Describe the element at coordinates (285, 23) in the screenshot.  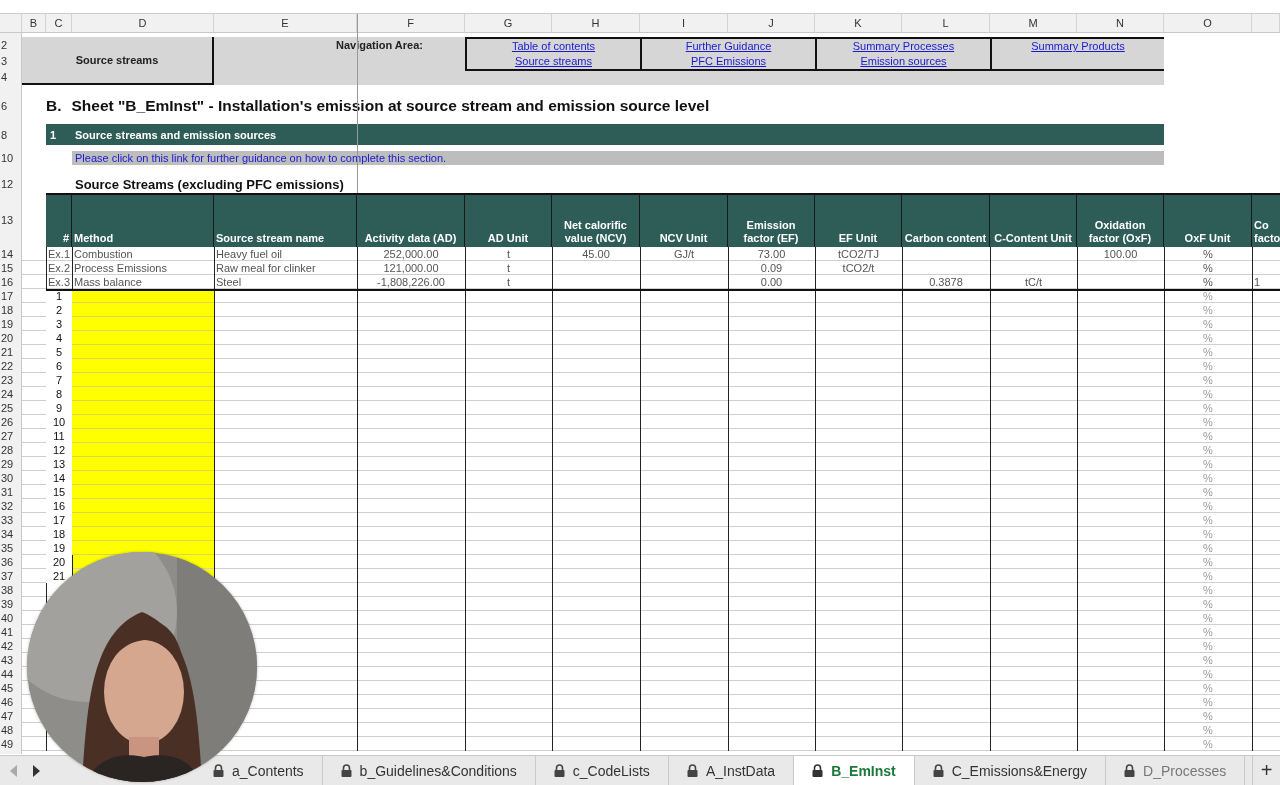
I see `column-letter: E` at that location.